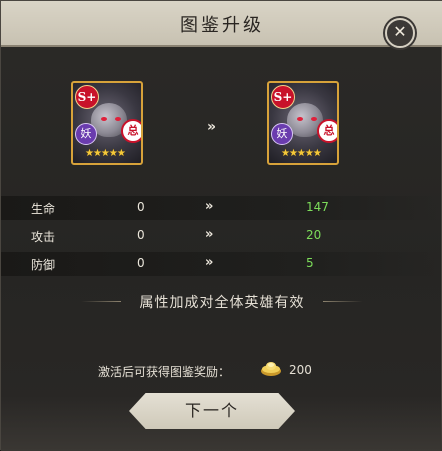 Image resolution: width=442 pixels, height=451 pixels. What do you see at coordinates (222, 303) in the screenshot?
I see `bonus-note: 属性加成对全体英雄有效` at bounding box center [222, 303].